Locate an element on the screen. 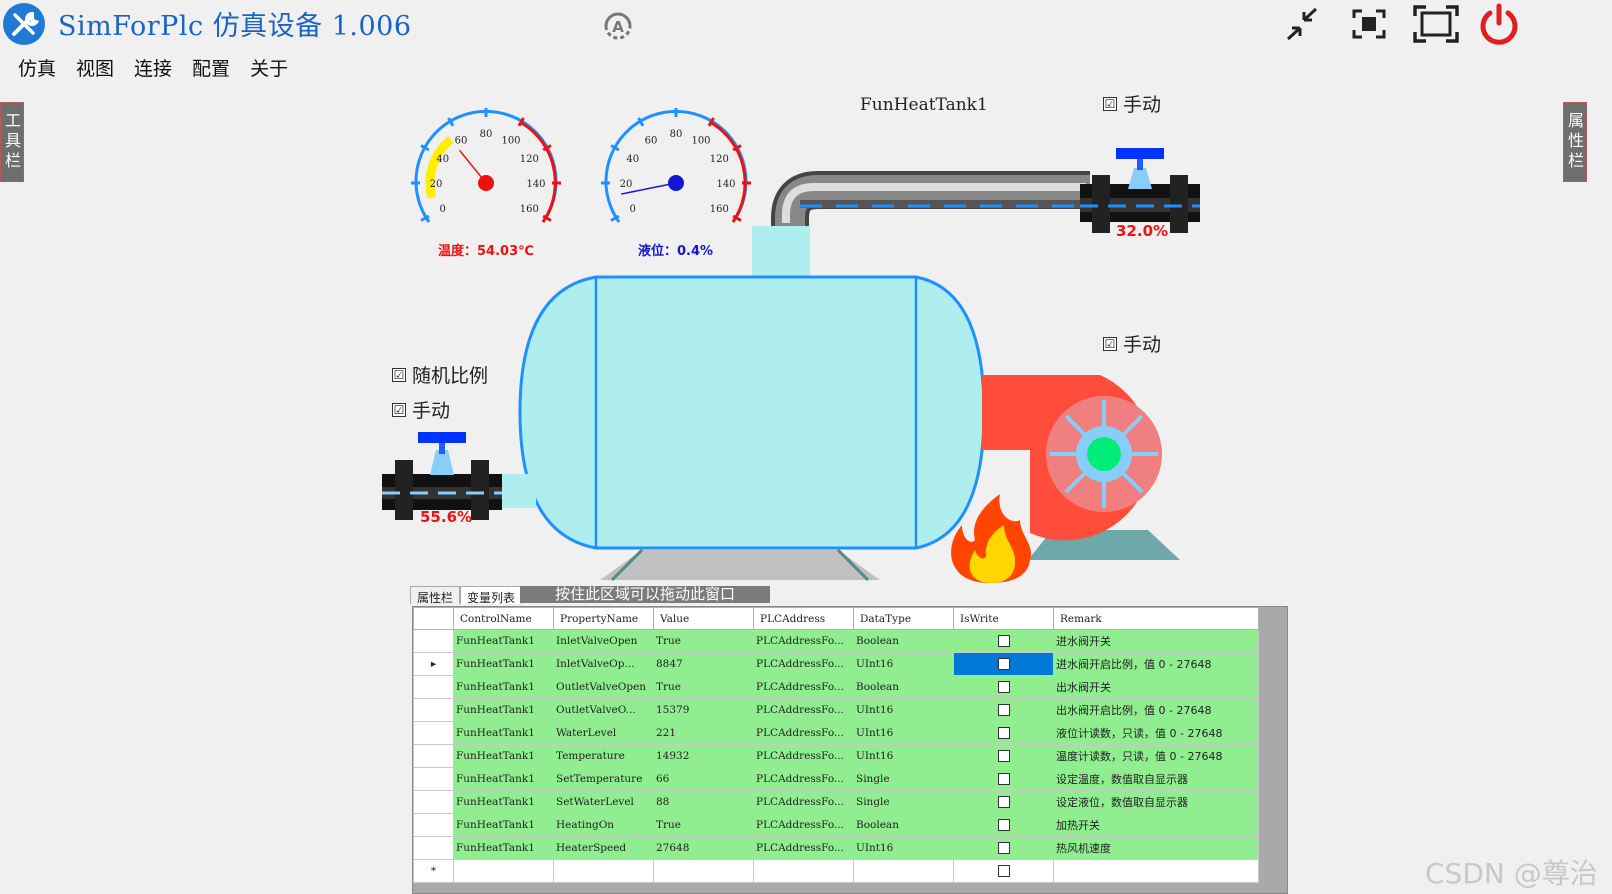  column-header: ControlName is located at coordinates (503, 618).